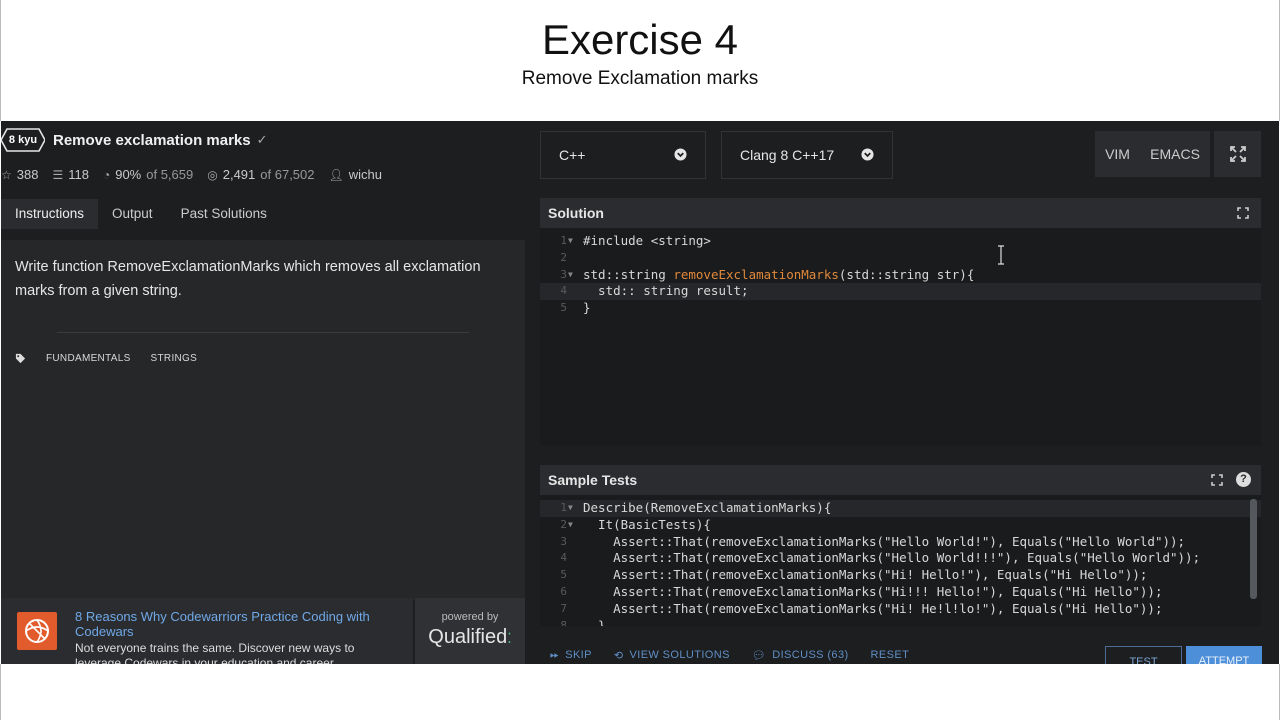 Image resolution: width=1280 pixels, height=720 pixels. Describe the element at coordinates (810, 655) in the screenshot. I see `discuss-label: DISCUSS (63)` at that location.